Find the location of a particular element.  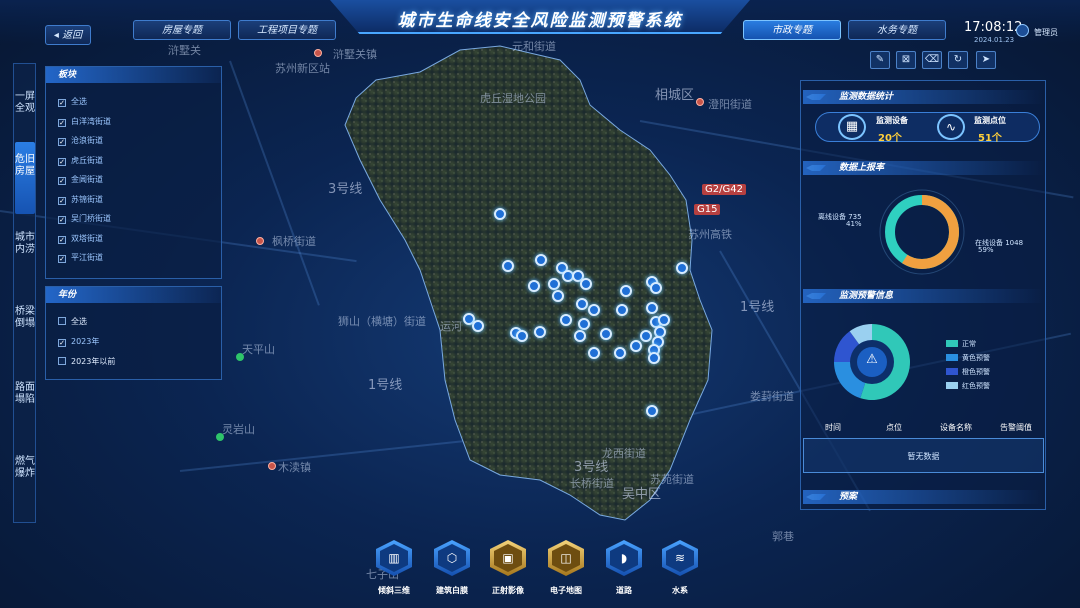

year-item: 全选 is located at coordinates (72, 322).